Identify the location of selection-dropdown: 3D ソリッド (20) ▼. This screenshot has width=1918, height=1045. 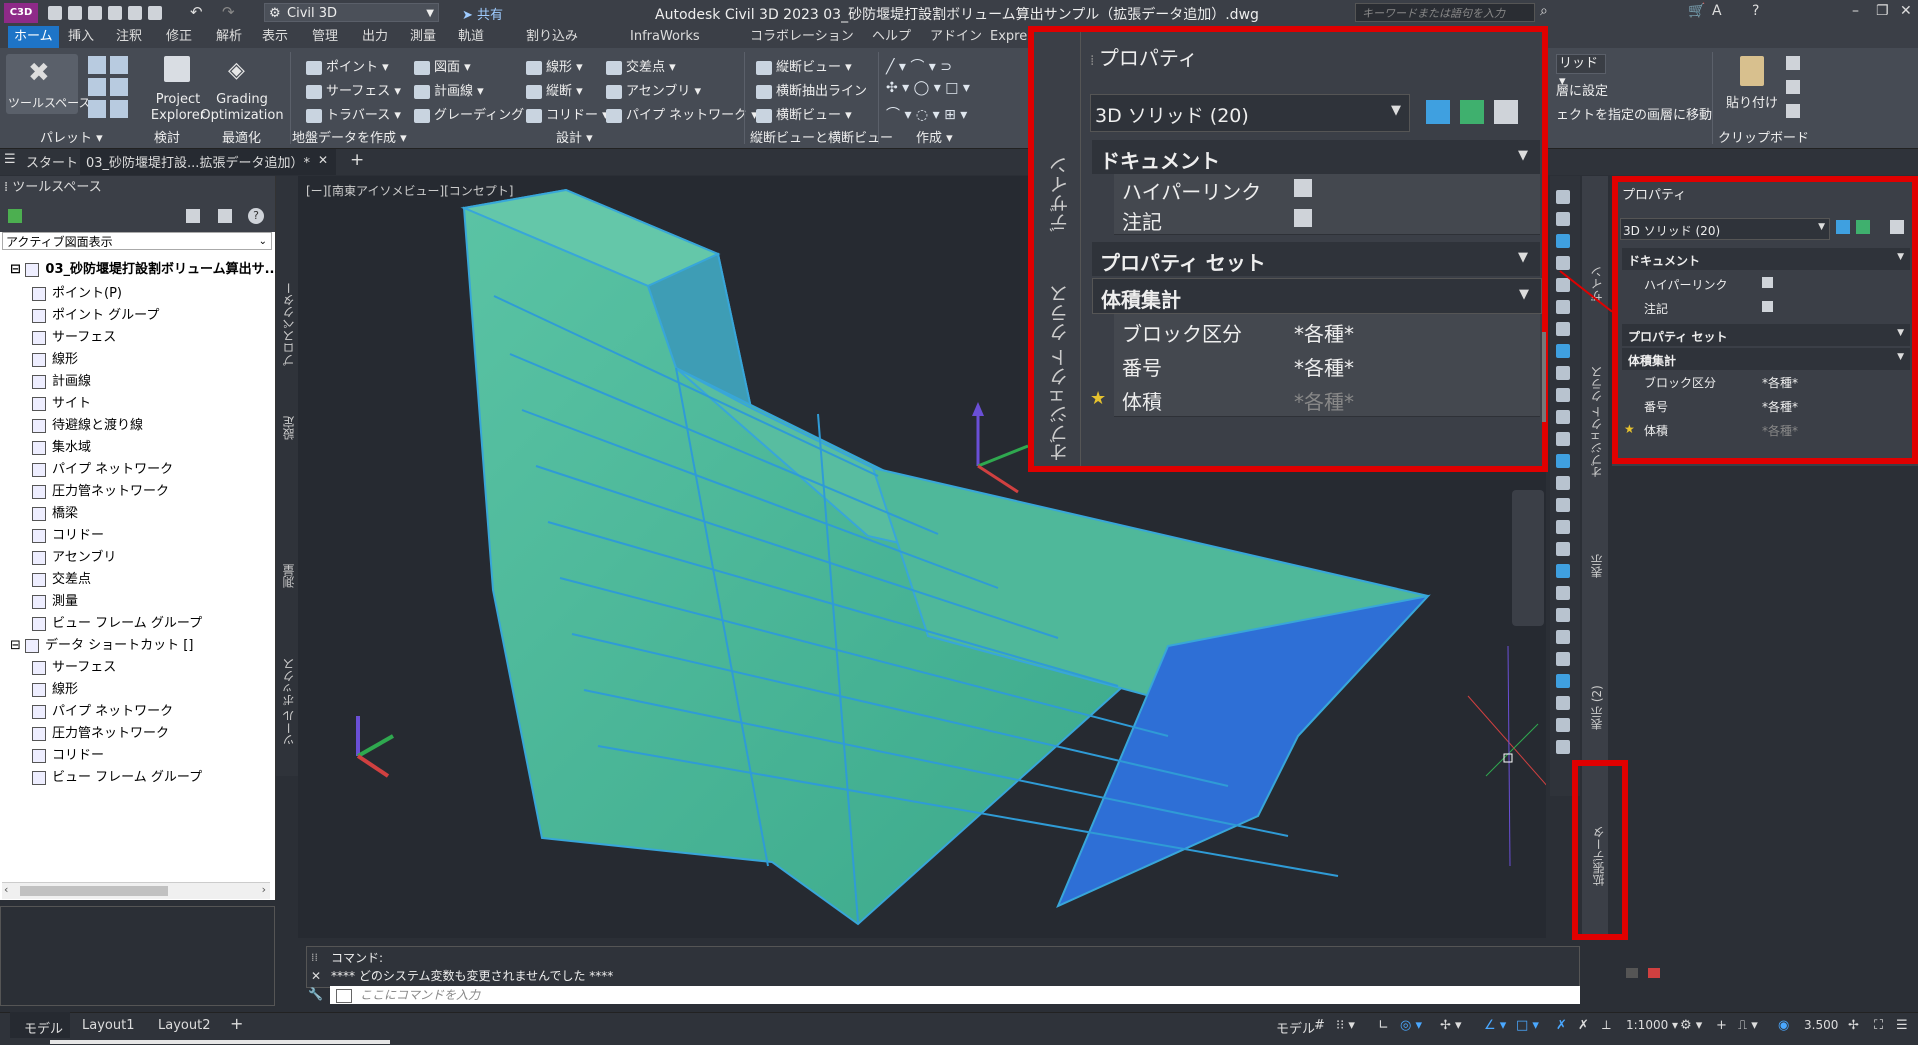
(1725, 229).